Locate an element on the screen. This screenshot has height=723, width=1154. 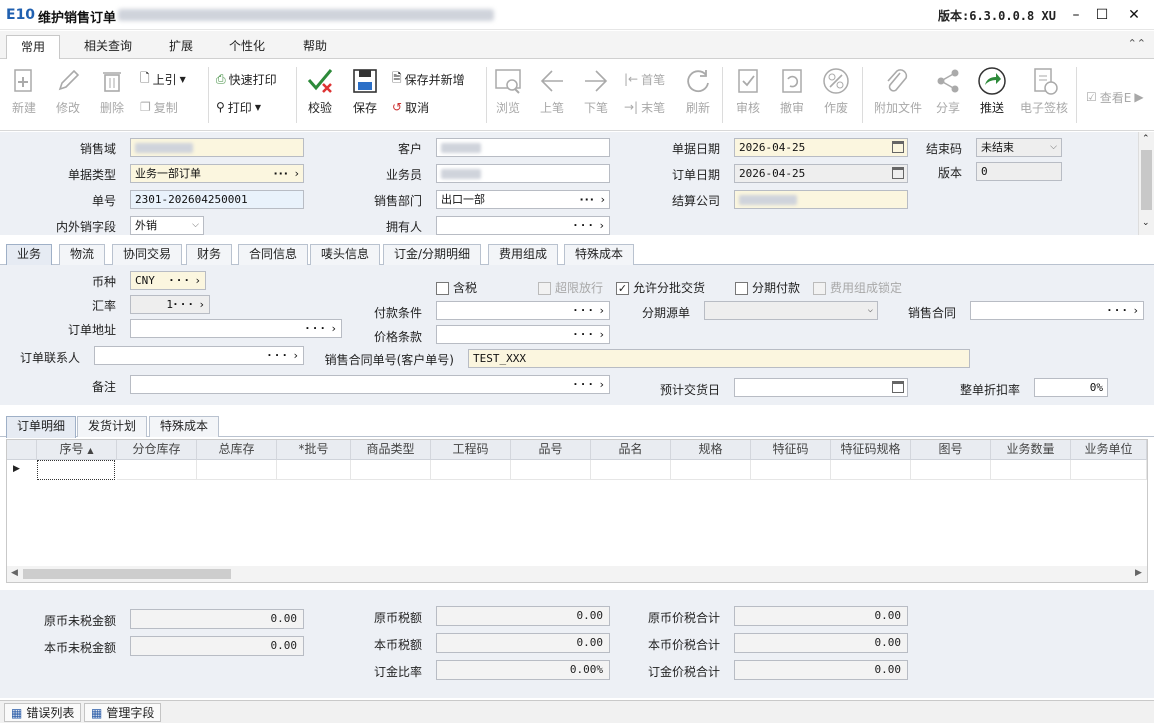
in-out-select: 外销 ⌵ is located at coordinates (167, 225).